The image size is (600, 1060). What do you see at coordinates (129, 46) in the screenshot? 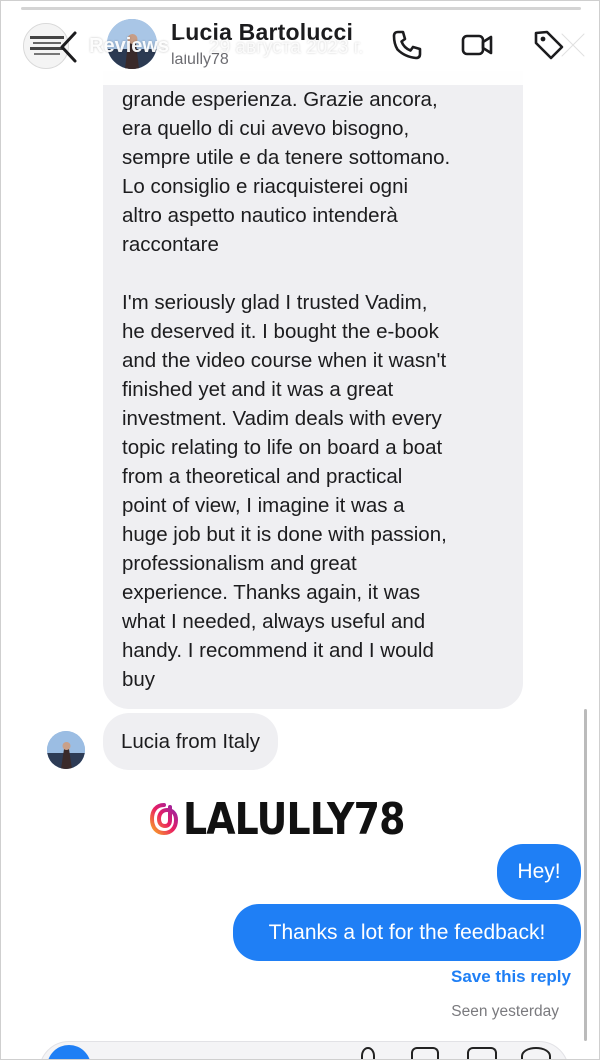
I see `story-title-text: Reviews` at bounding box center [129, 46].